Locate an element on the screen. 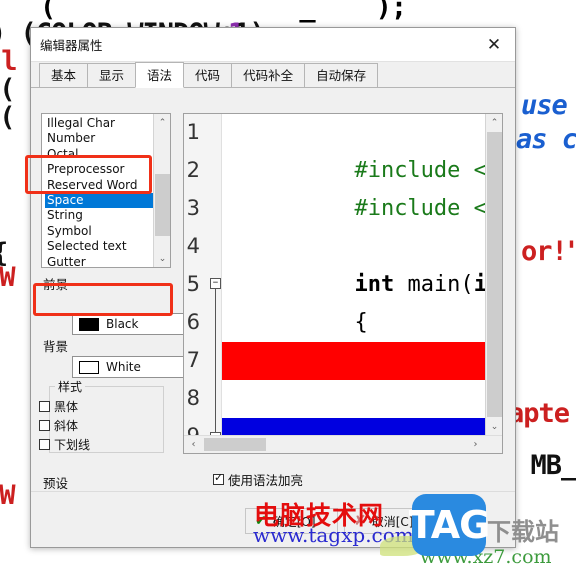 This screenshot has height=570, width=576. tab-display: 显示 is located at coordinates (112, 75).